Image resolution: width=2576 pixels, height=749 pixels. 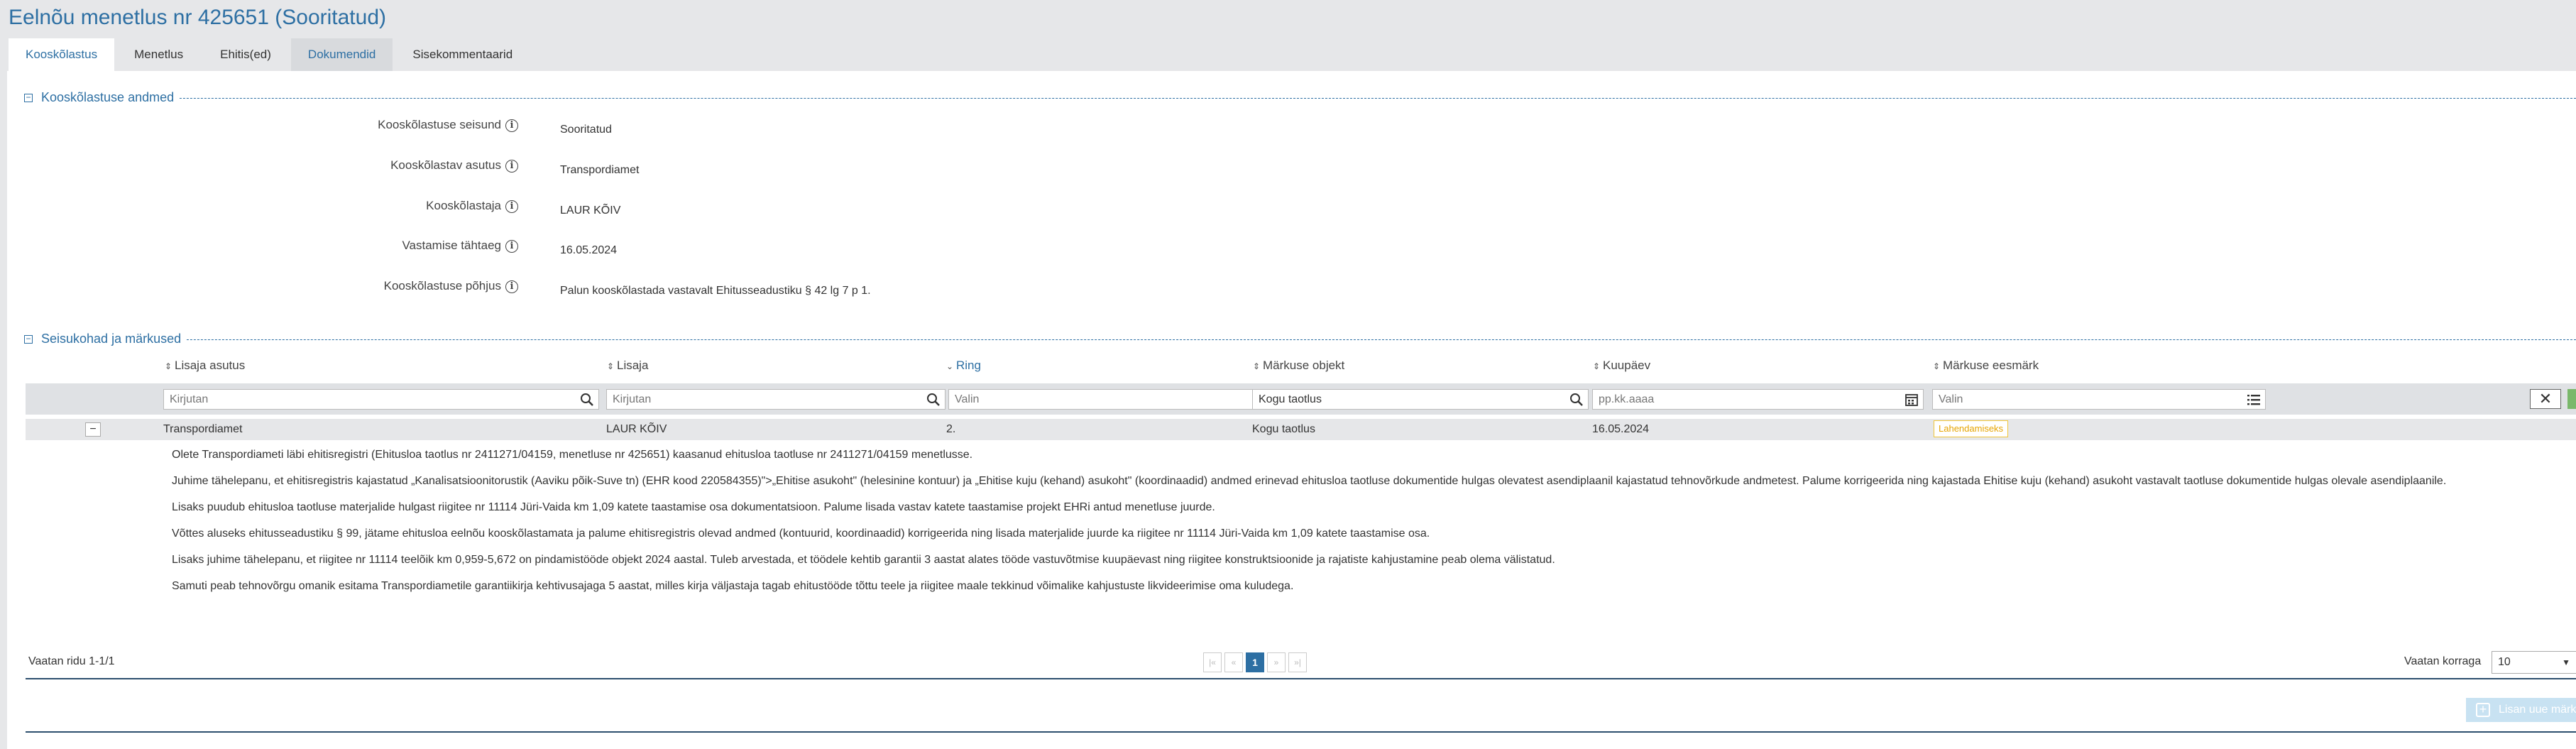 What do you see at coordinates (1276, 662) in the screenshot?
I see `next-page-button: »` at bounding box center [1276, 662].